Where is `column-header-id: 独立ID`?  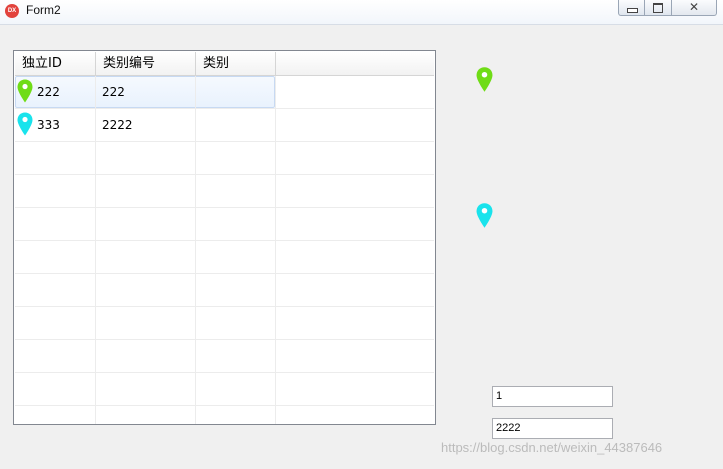 column-header-id: 独立ID is located at coordinates (55, 63).